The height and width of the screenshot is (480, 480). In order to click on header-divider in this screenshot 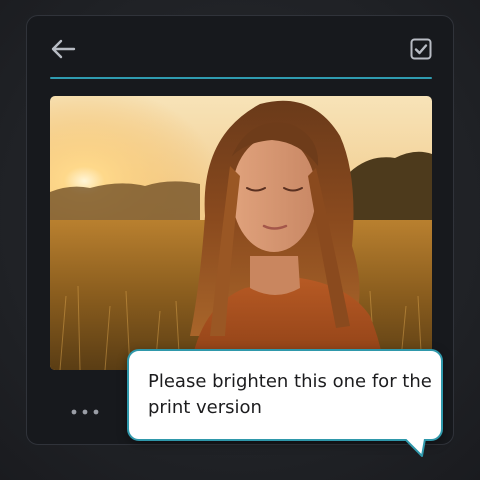, I will do `click(241, 78)`.